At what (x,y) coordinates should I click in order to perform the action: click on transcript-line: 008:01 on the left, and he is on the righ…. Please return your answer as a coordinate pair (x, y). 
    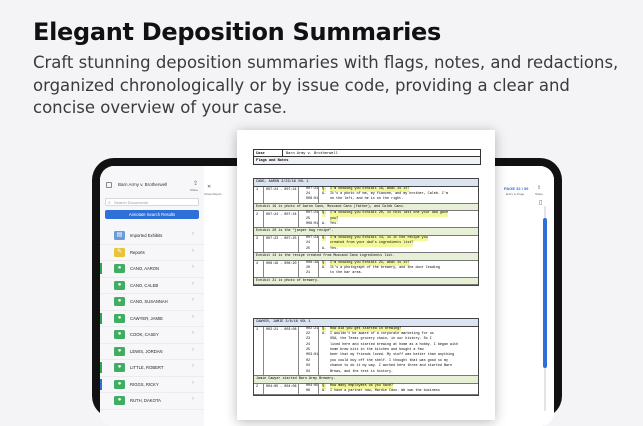
    Looking at the image, I should click on (366, 199).